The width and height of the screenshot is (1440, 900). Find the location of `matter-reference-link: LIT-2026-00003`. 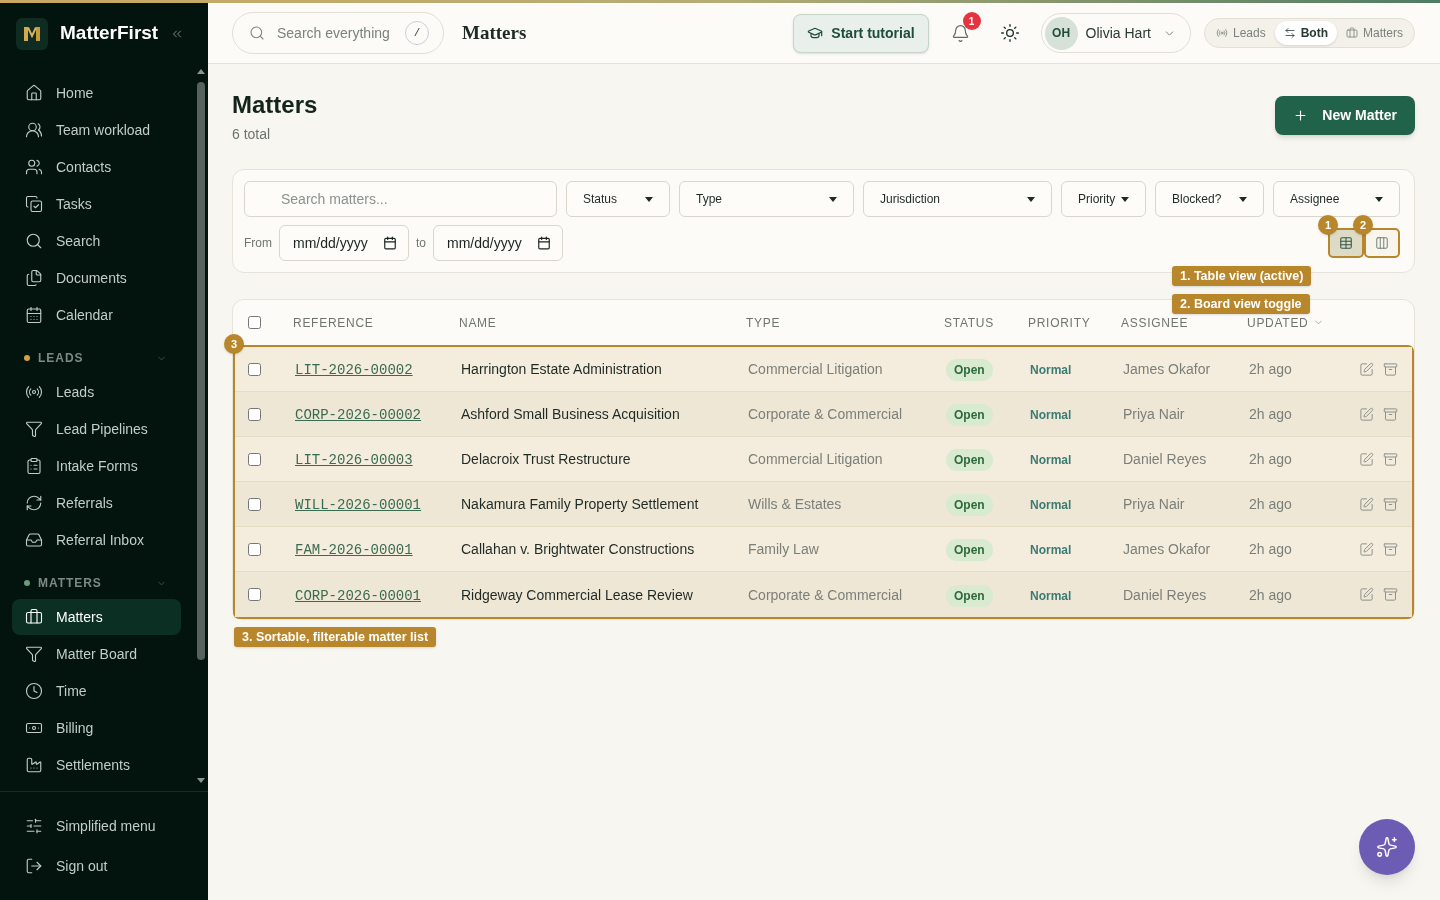

matter-reference-link: LIT-2026-00003 is located at coordinates (354, 460).